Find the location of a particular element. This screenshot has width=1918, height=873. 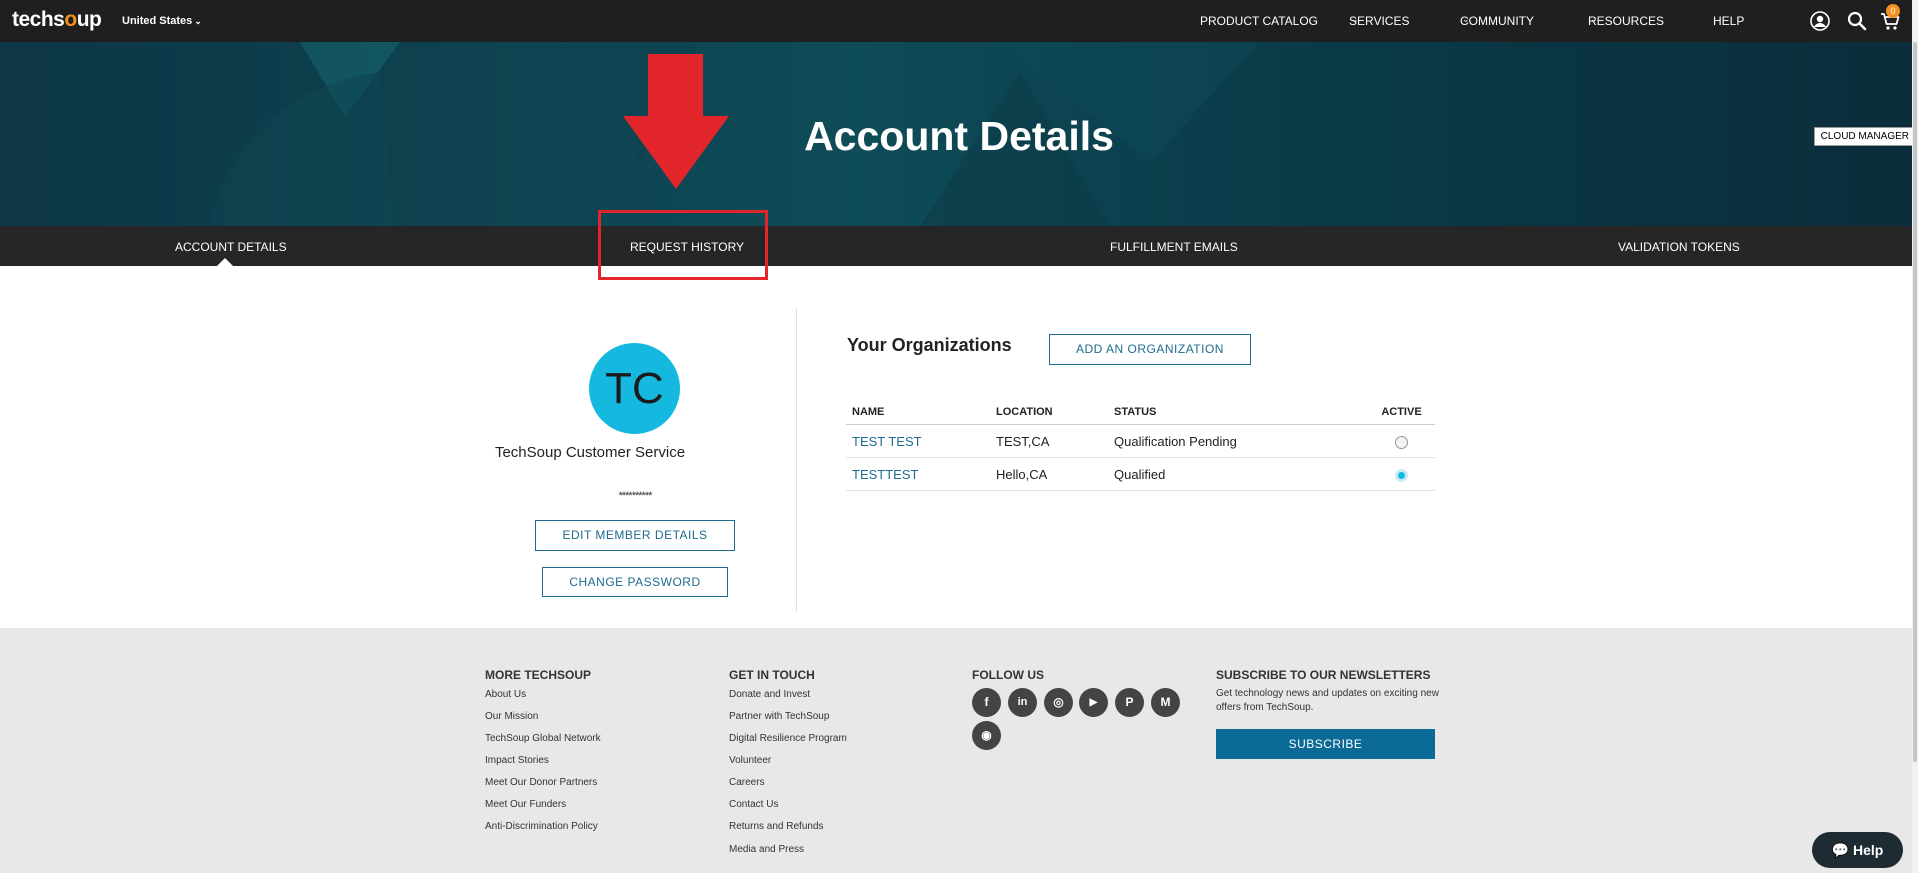

footer-link: Anti-Discrimination Policy is located at coordinates (541, 826).